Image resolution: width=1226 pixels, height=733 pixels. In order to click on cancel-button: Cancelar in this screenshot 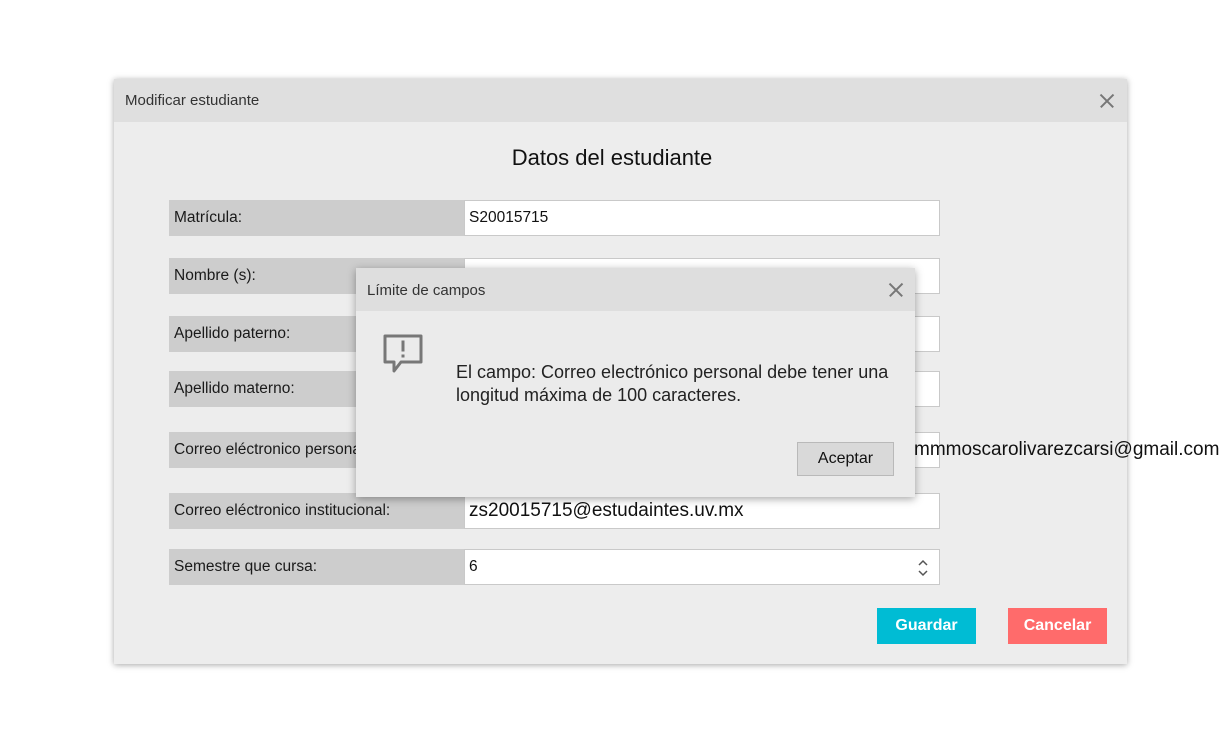, I will do `click(1057, 626)`.